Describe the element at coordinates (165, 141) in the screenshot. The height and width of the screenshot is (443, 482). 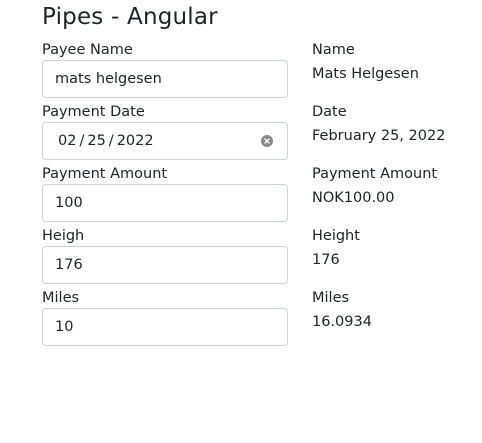
I see `payment-date-input: 02 / 25 / 2022` at that location.